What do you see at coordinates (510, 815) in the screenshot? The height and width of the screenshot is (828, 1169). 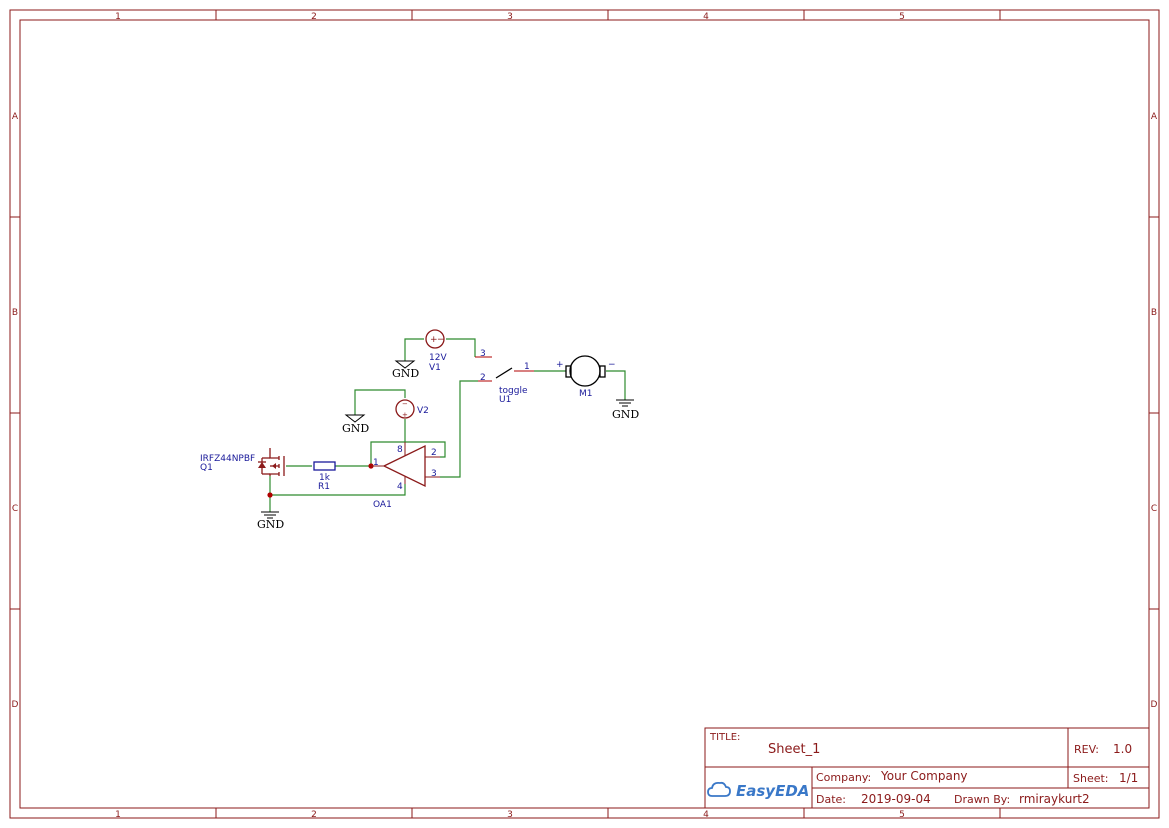 I see `col-label-bottom-3: 3` at bounding box center [510, 815].